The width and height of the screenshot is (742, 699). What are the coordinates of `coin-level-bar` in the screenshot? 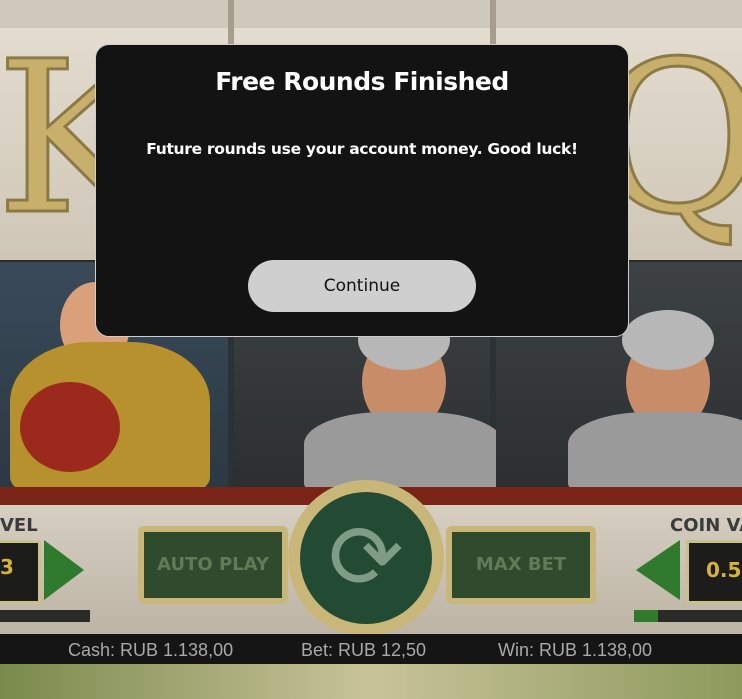 It's located at (688, 616).